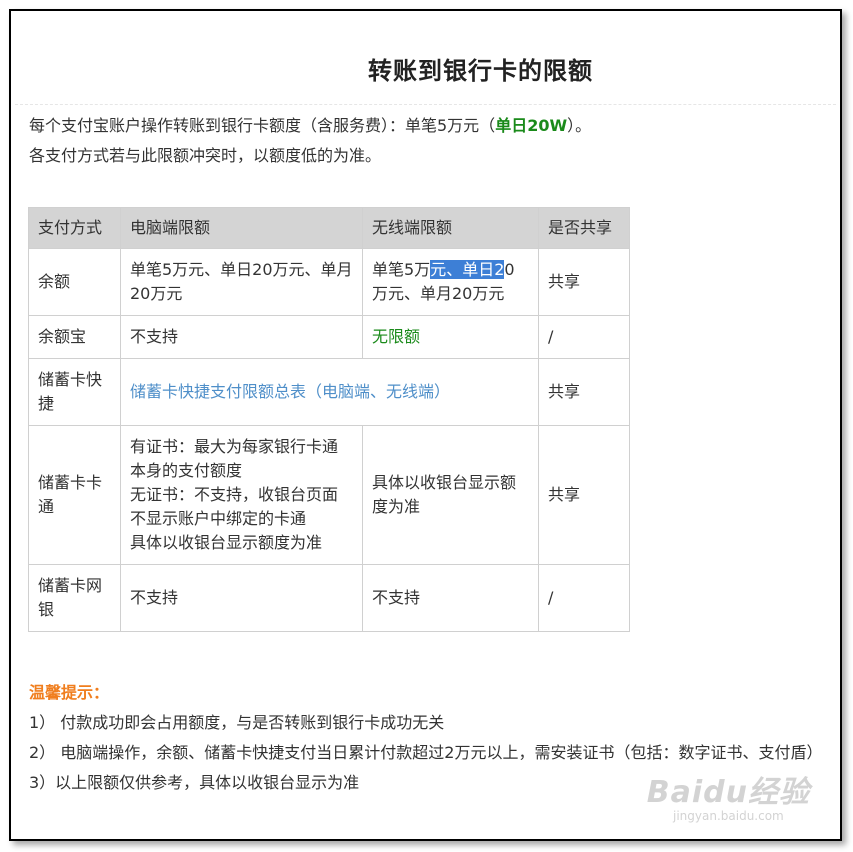 The width and height of the screenshot is (853, 852). I want to click on intro-line-1-suffix: ）。, so click(579, 125).